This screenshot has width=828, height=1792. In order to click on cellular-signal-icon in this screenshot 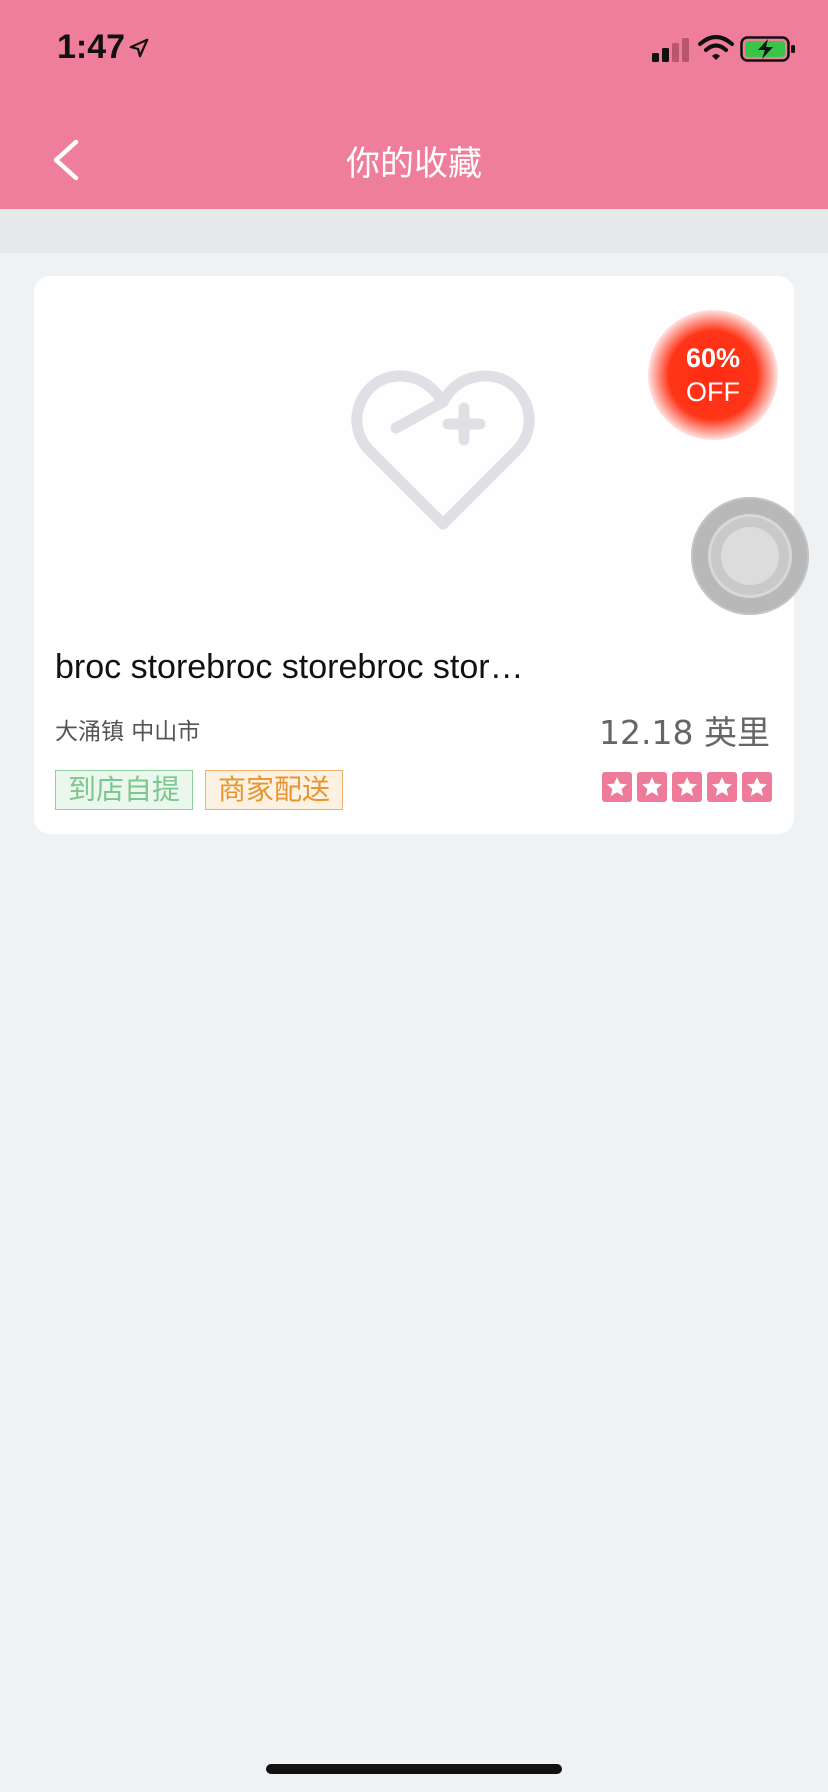, I will do `click(670, 50)`.